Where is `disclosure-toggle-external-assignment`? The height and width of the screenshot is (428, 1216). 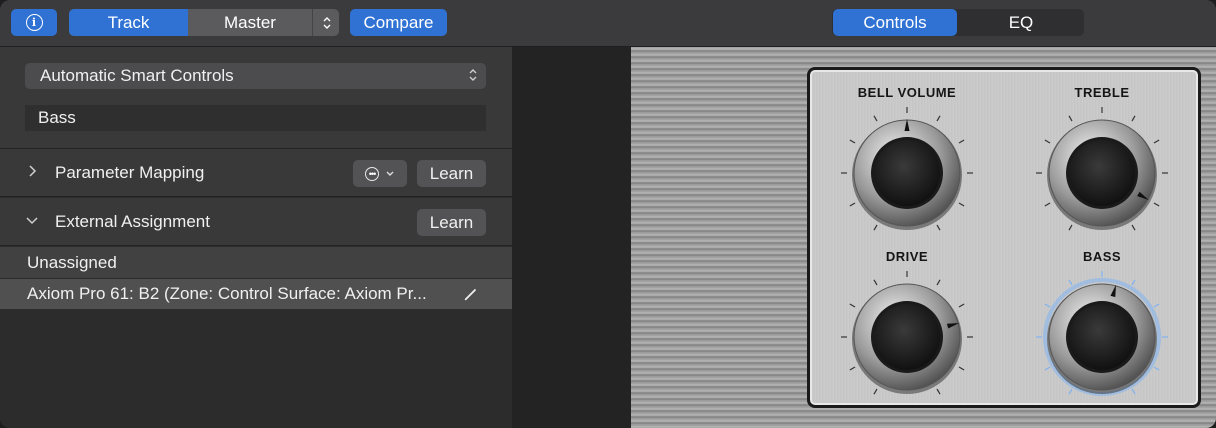 disclosure-toggle-external-assignment is located at coordinates (32, 220).